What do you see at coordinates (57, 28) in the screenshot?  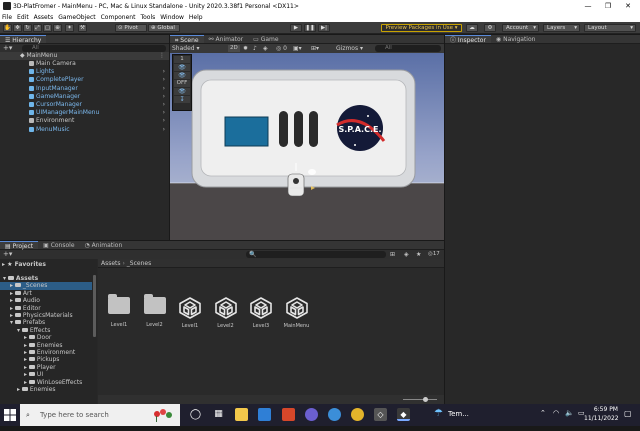 I see `transform-tool-icon: ⊕` at bounding box center [57, 28].